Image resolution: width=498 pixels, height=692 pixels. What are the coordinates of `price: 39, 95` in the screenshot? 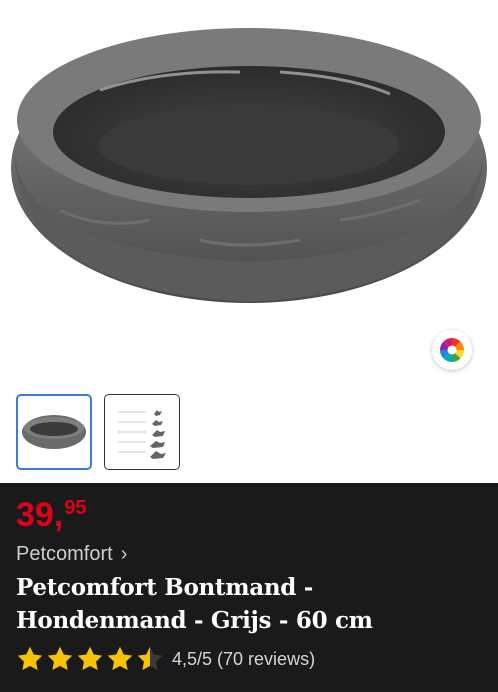 It's located at (51, 515).